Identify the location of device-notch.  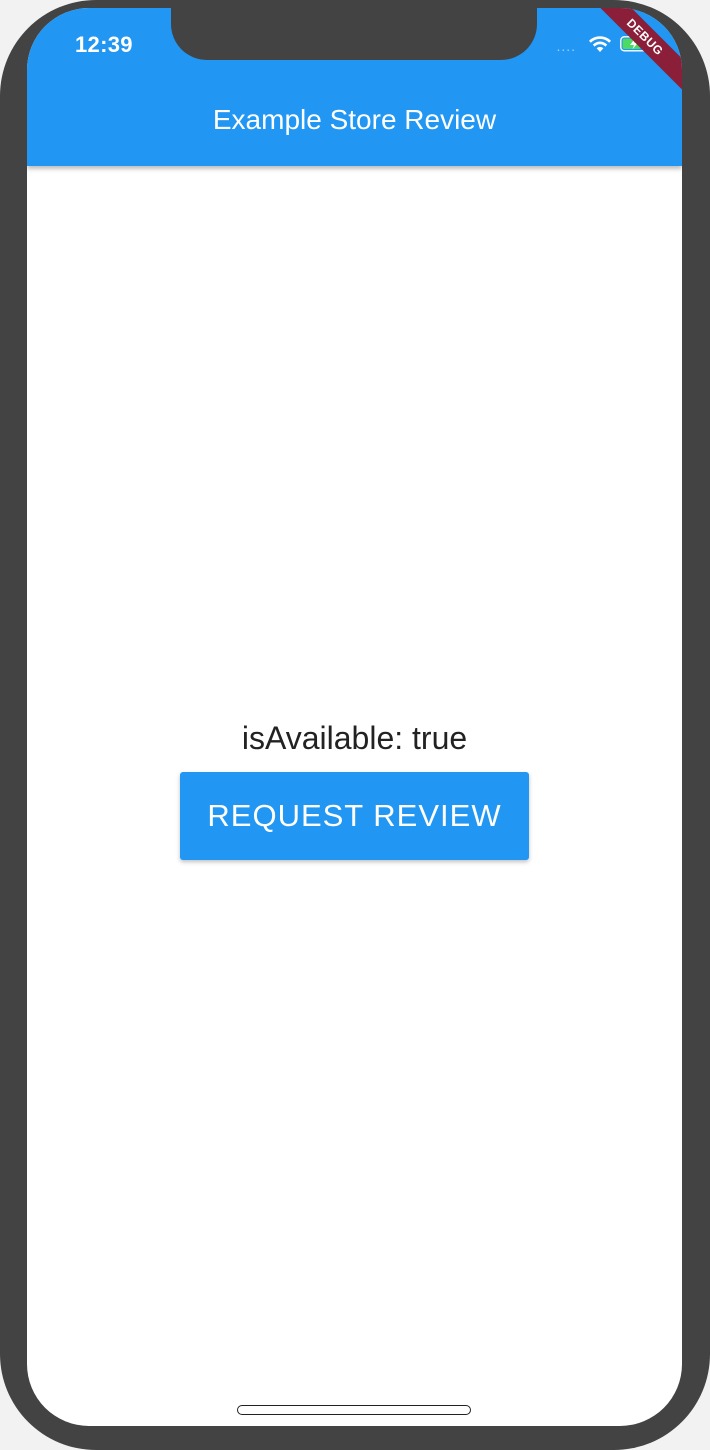
(354, 34).